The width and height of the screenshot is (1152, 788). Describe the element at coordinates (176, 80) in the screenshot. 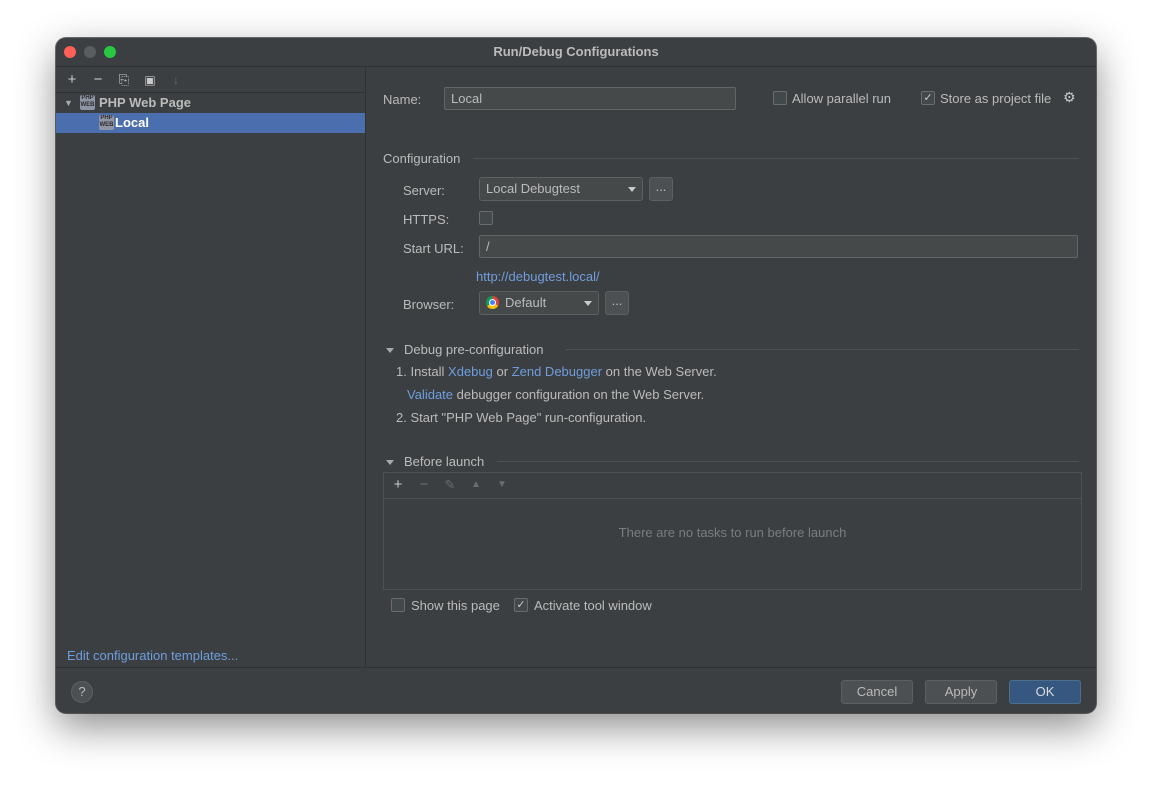

I see `sort-icon: ↓` at that location.